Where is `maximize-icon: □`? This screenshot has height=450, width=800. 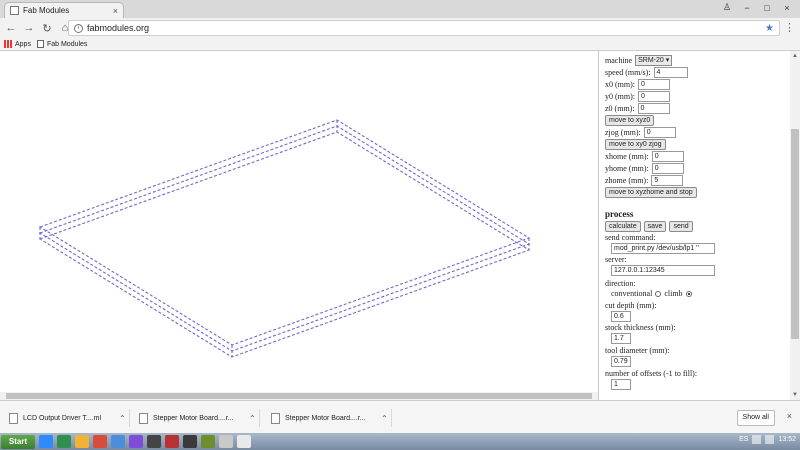 maximize-icon: □ is located at coordinates (767, 7).